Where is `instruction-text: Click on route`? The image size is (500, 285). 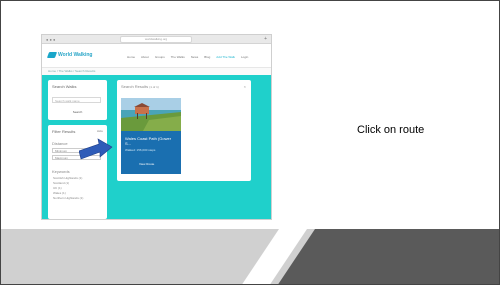 instruction-text: Click on route is located at coordinates (391, 130).